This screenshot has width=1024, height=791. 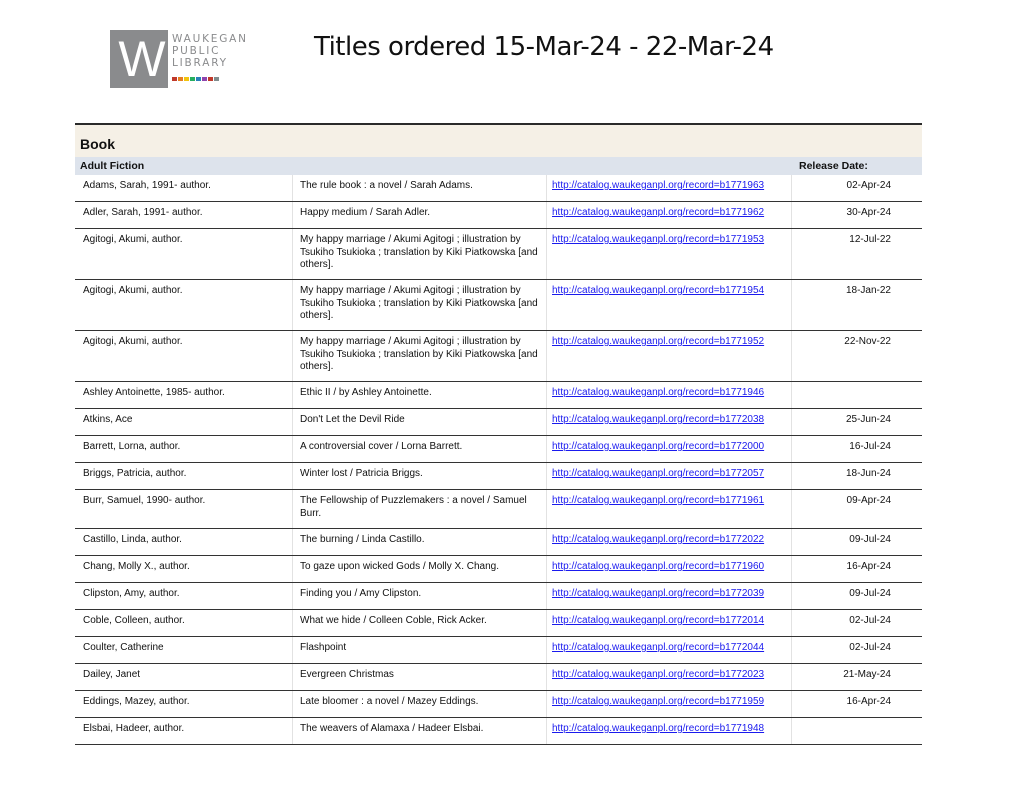 What do you see at coordinates (498, 141) in the screenshot?
I see `category-header: Book` at bounding box center [498, 141].